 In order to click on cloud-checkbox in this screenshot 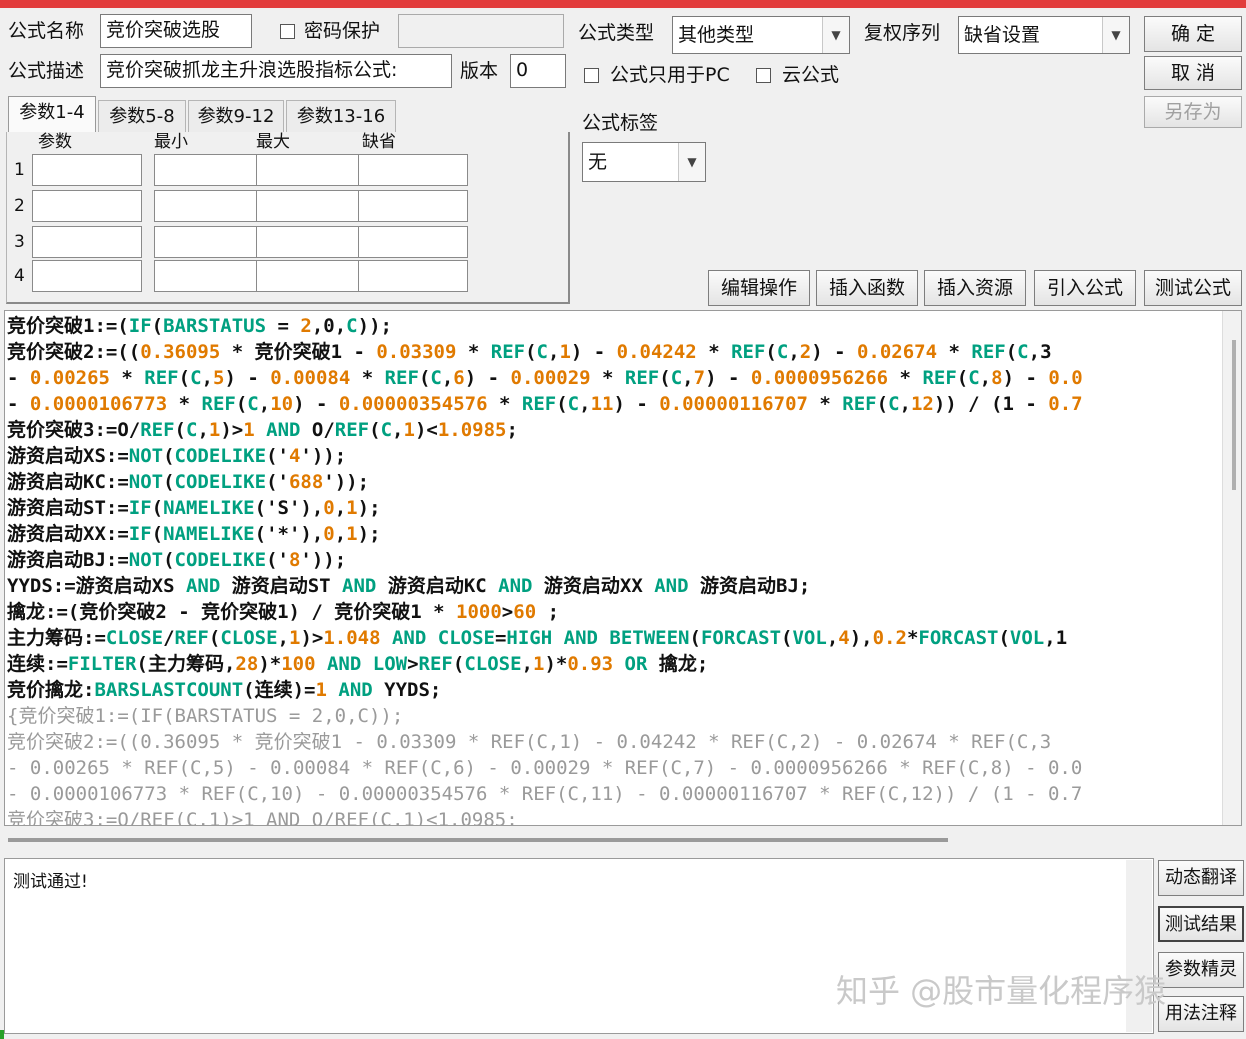, I will do `click(763, 75)`.